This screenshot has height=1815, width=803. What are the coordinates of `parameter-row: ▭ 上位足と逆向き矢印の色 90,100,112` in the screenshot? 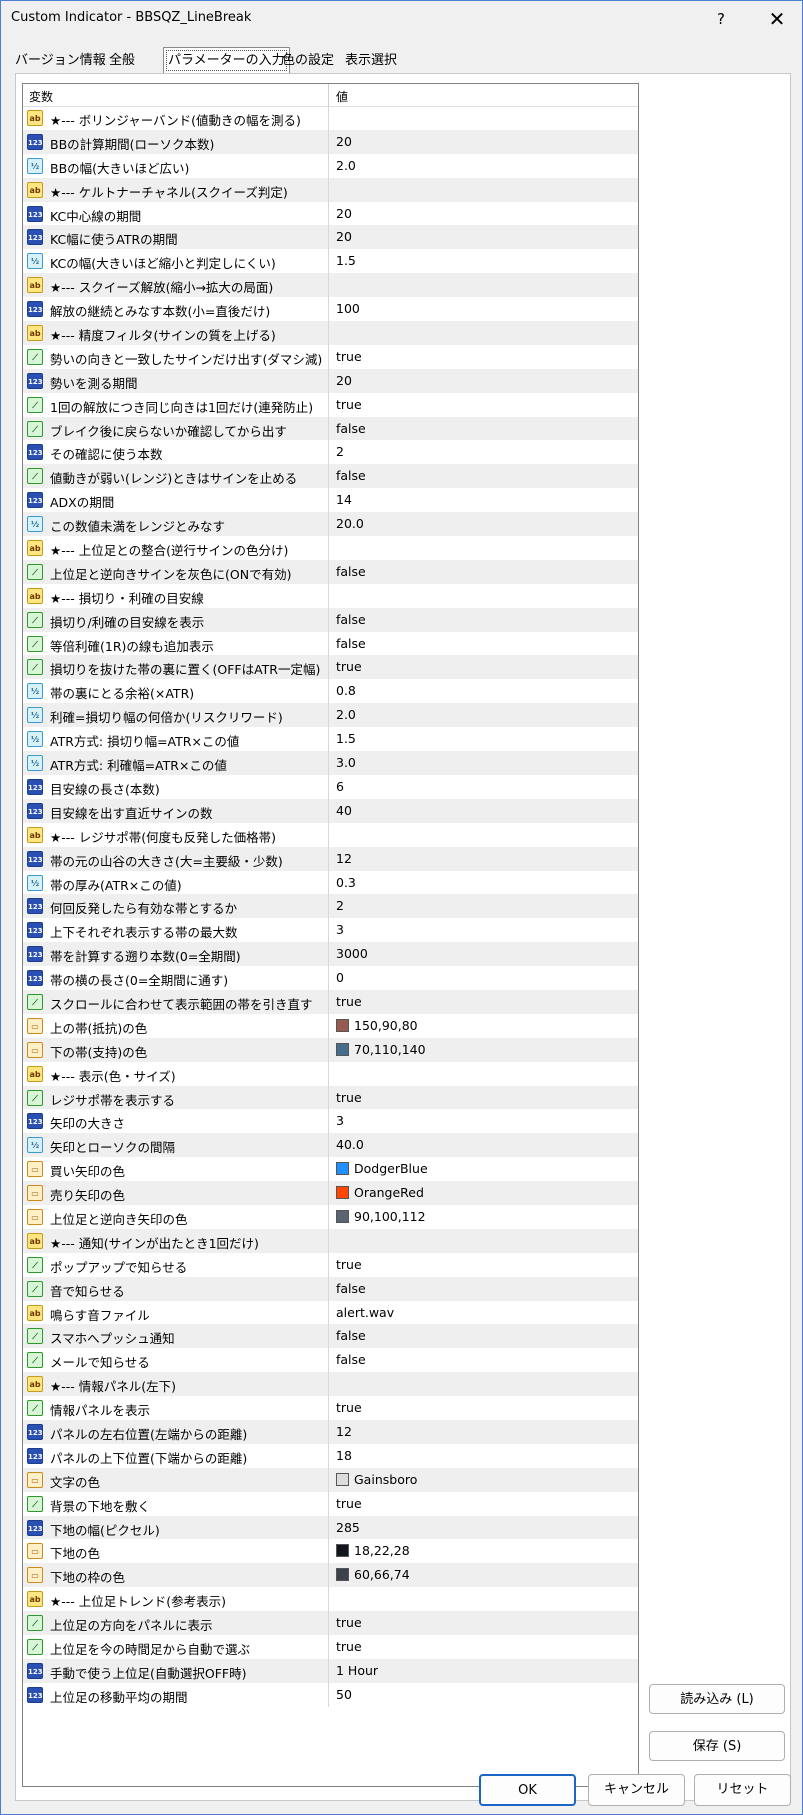 It's located at (330, 1216).